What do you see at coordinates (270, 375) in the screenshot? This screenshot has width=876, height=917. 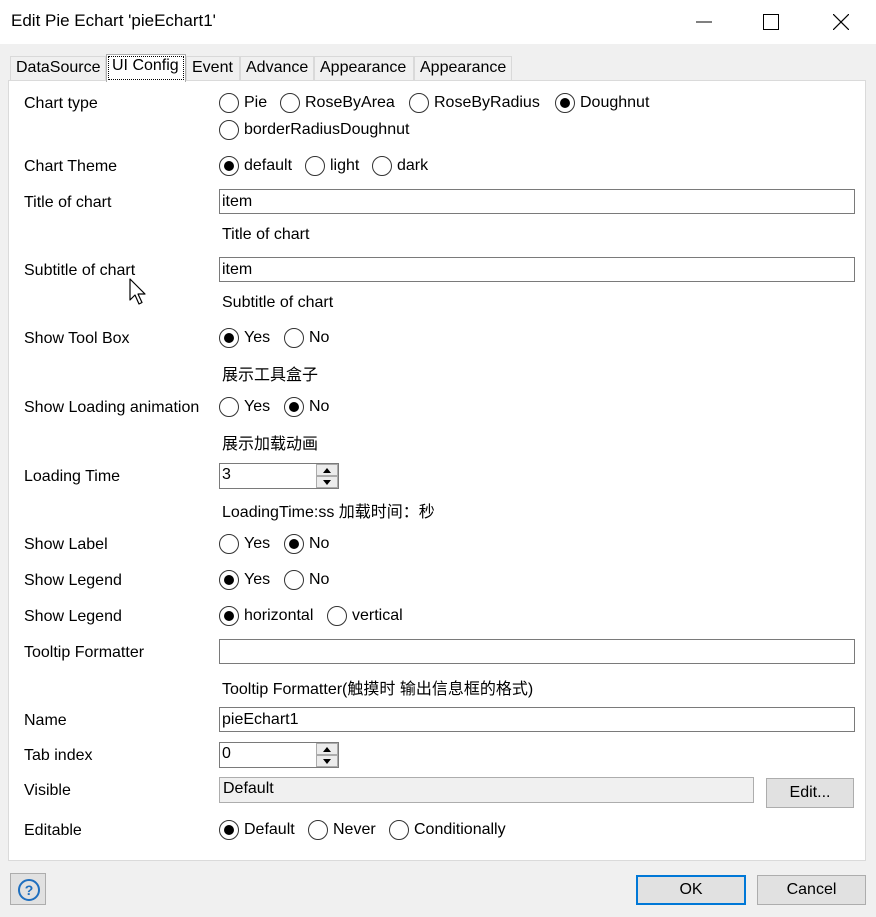 I see `show-tool-box-hint: 展示工具盒子` at bounding box center [270, 375].